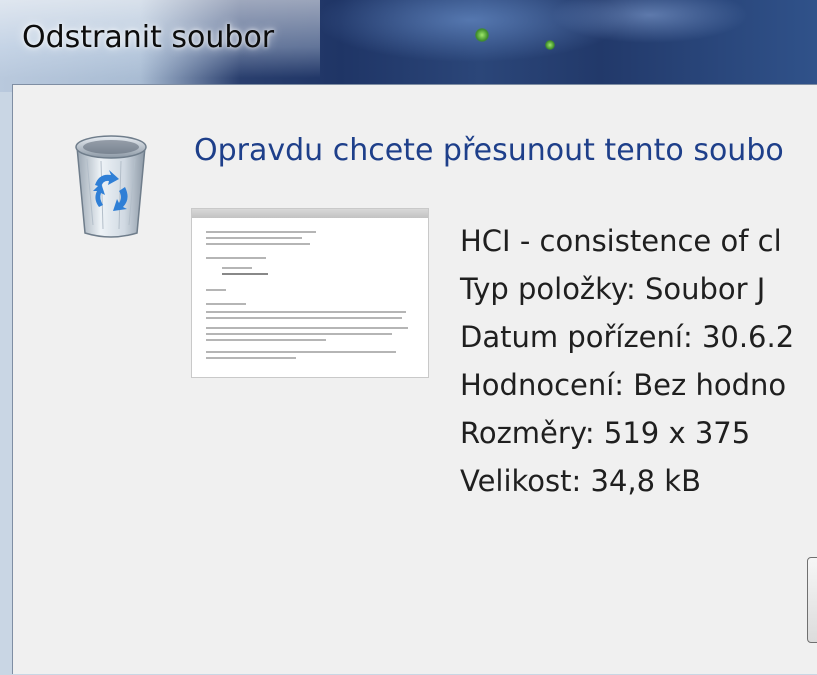 This screenshot has height=675, width=817. What do you see at coordinates (623, 385) in the screenshot?
I see `file-rating: Hodnocení: Bez hodno` at bounding box center [623, 385].